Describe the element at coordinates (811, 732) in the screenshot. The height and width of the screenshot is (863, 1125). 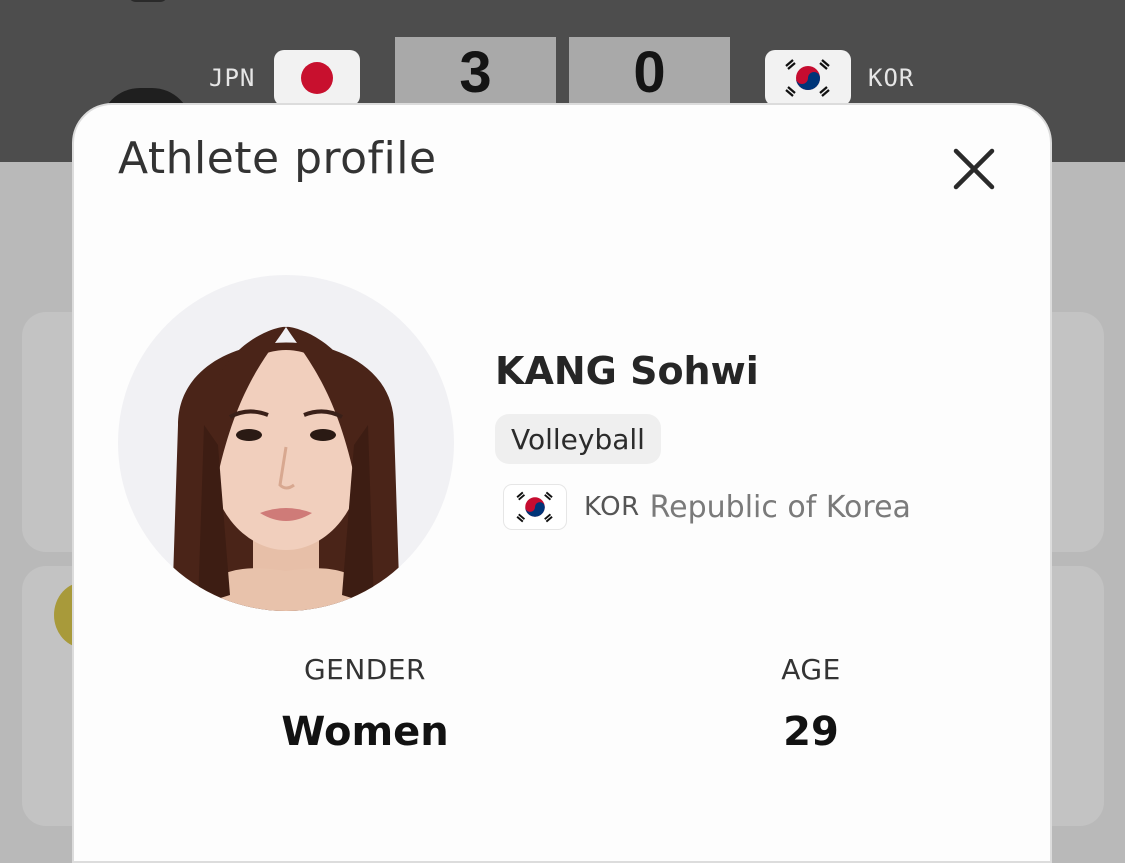
I see `age-value: 29` at that location.